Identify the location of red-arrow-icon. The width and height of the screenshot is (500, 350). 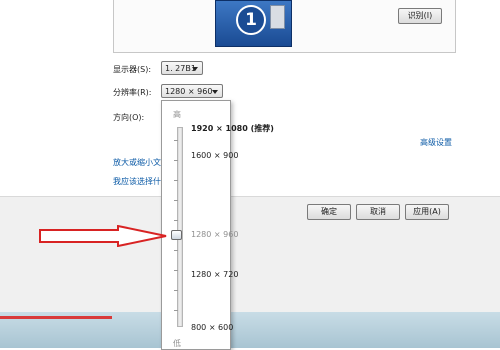
(103, 236).